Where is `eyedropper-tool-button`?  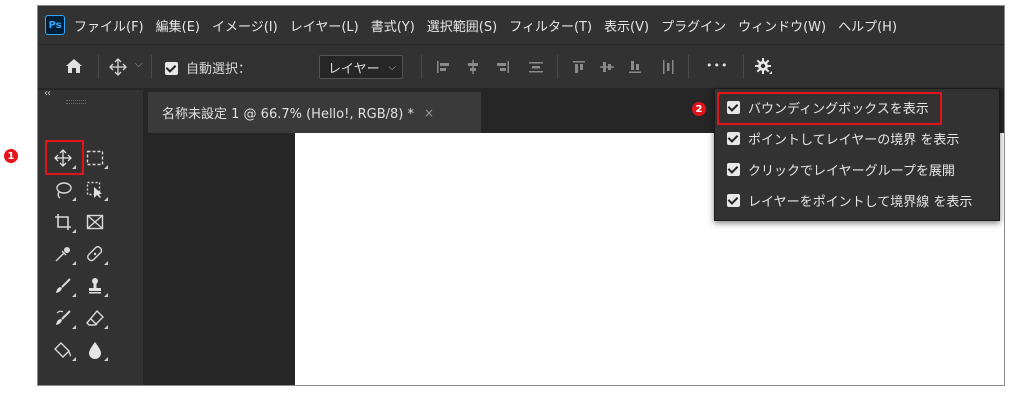
eyedropper-tool-button is located at coordinates (63, 254).